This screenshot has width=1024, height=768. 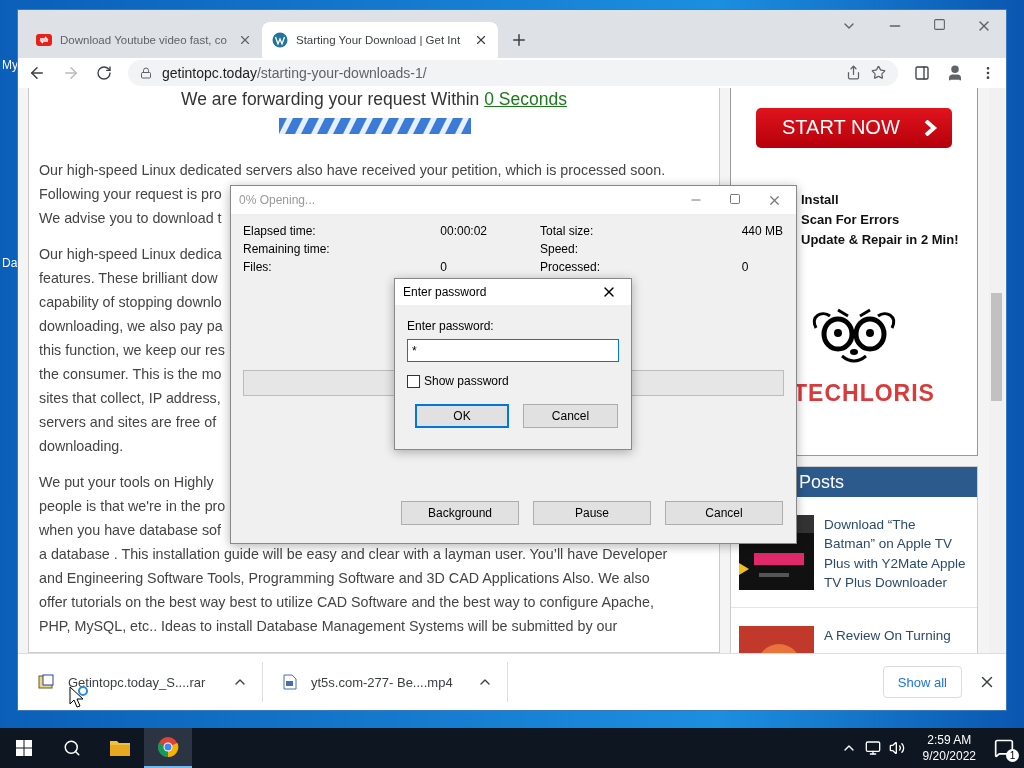 I want to click on paragraph-line: this function, we keep our res, so click(x=132, y=349).